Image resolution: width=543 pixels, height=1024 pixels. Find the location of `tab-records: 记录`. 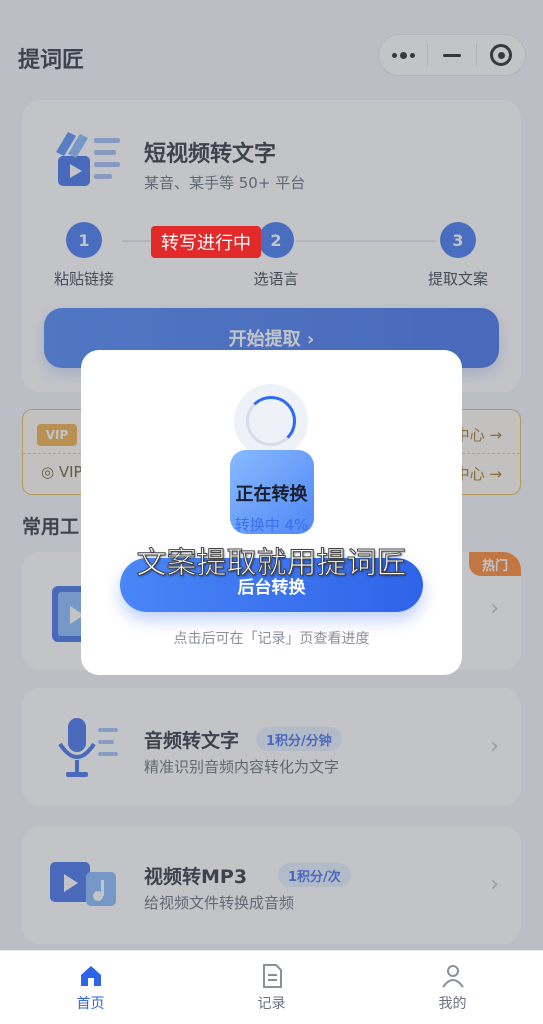

tab-records: 记录 is located at coordinates (271, 987).